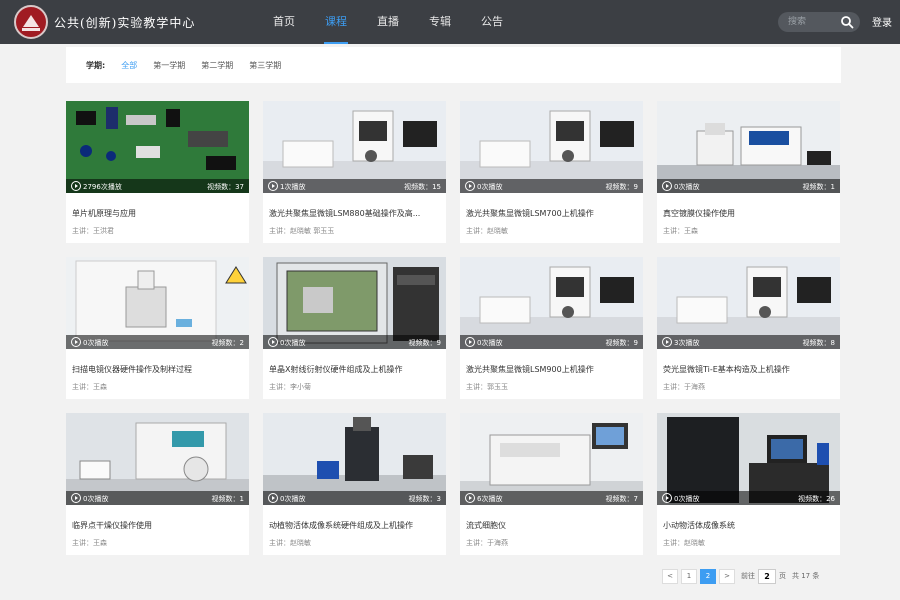 This screenshot has height=600, width=900. Describe the element at coordinates (551, 459) in the screenshot. I see `course-thumbnail: 6次播放 视频数：7` at that location.